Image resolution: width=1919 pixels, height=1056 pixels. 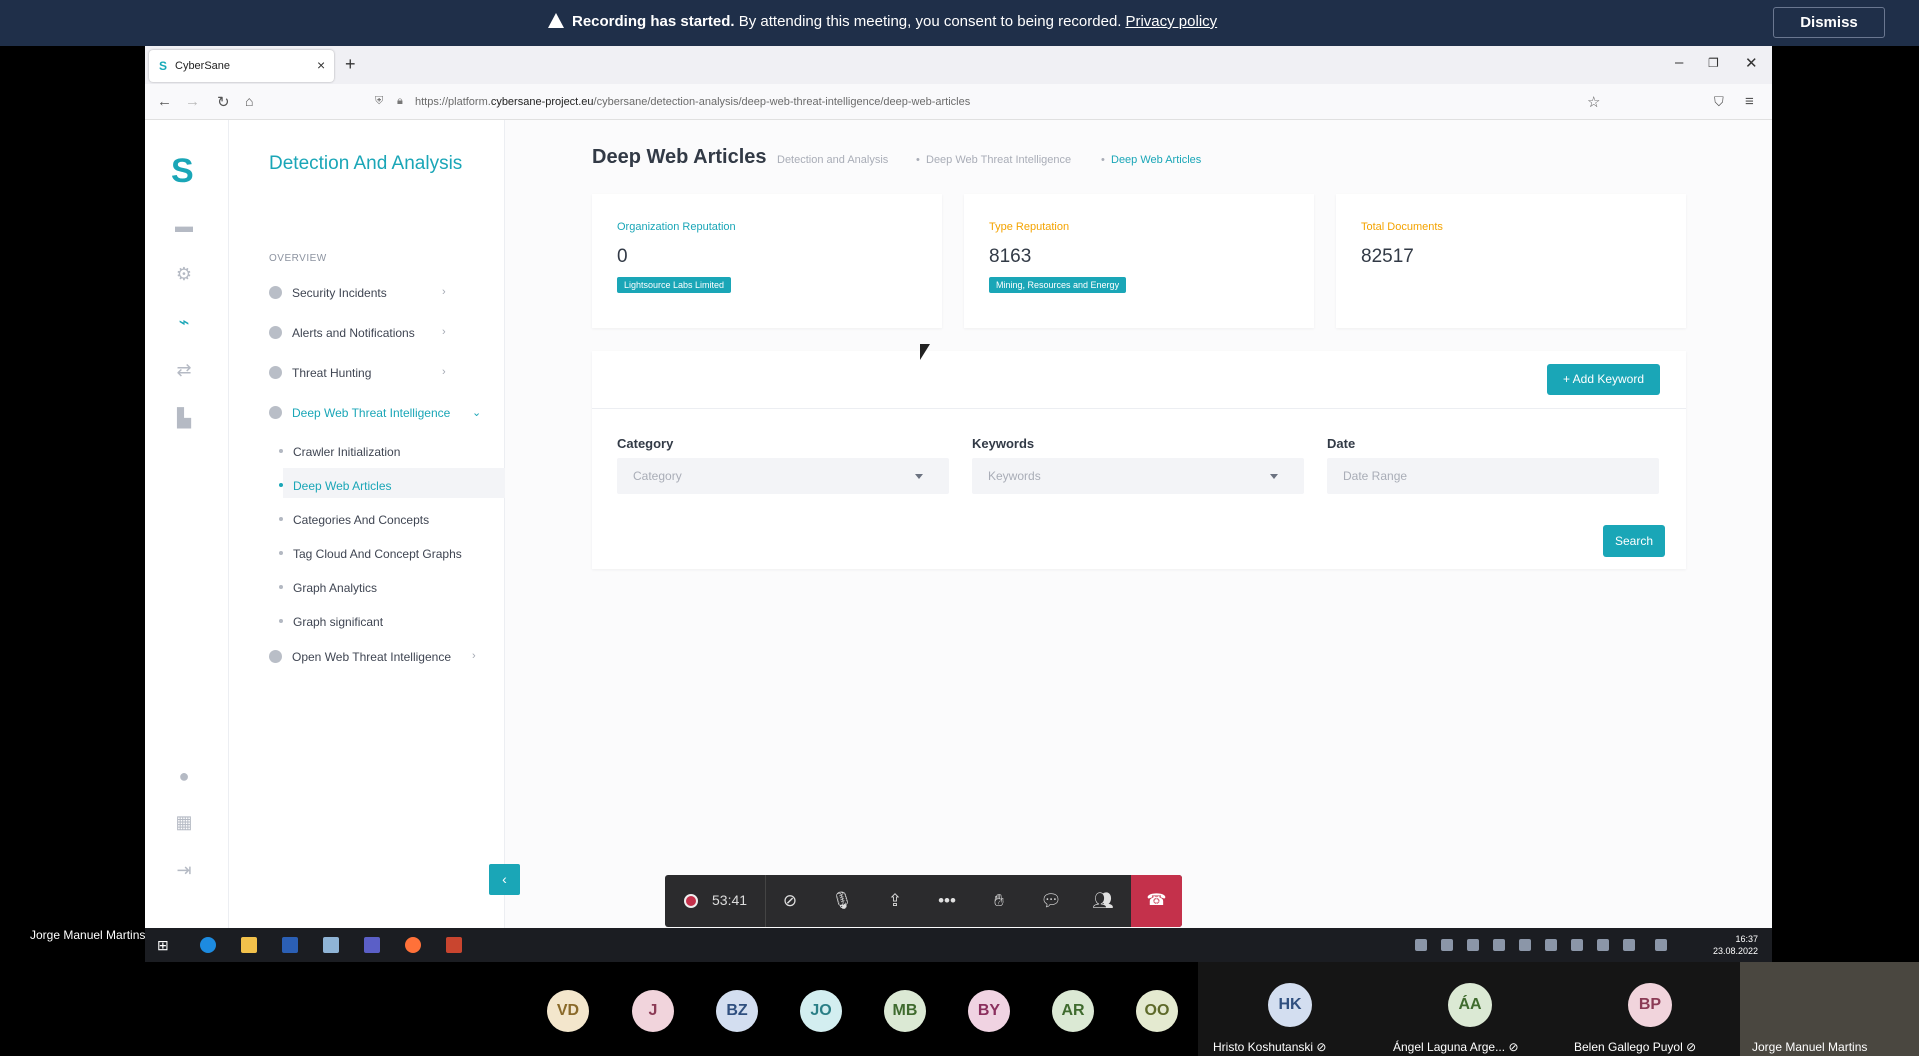 I want to click on participant-avatar: J, so click(x=653, y=1011).